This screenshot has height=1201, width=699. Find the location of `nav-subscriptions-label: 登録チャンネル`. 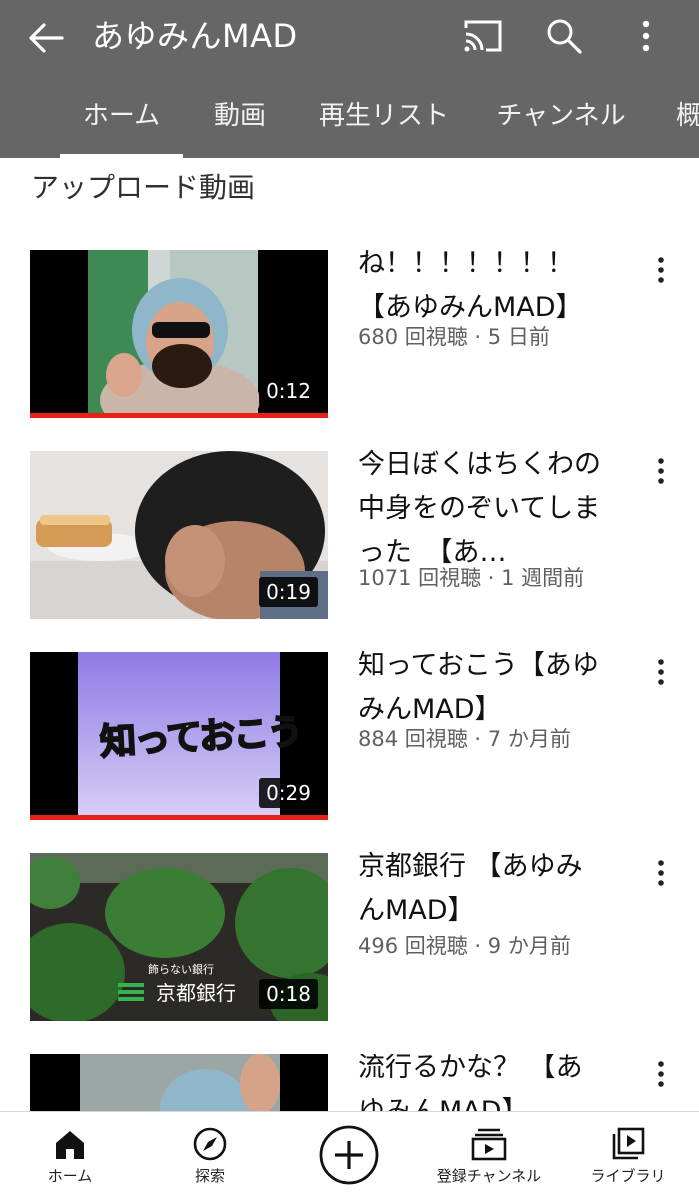

nav-subscriptions-label: 登録チャンネル is located at coordinates (489, 1176).